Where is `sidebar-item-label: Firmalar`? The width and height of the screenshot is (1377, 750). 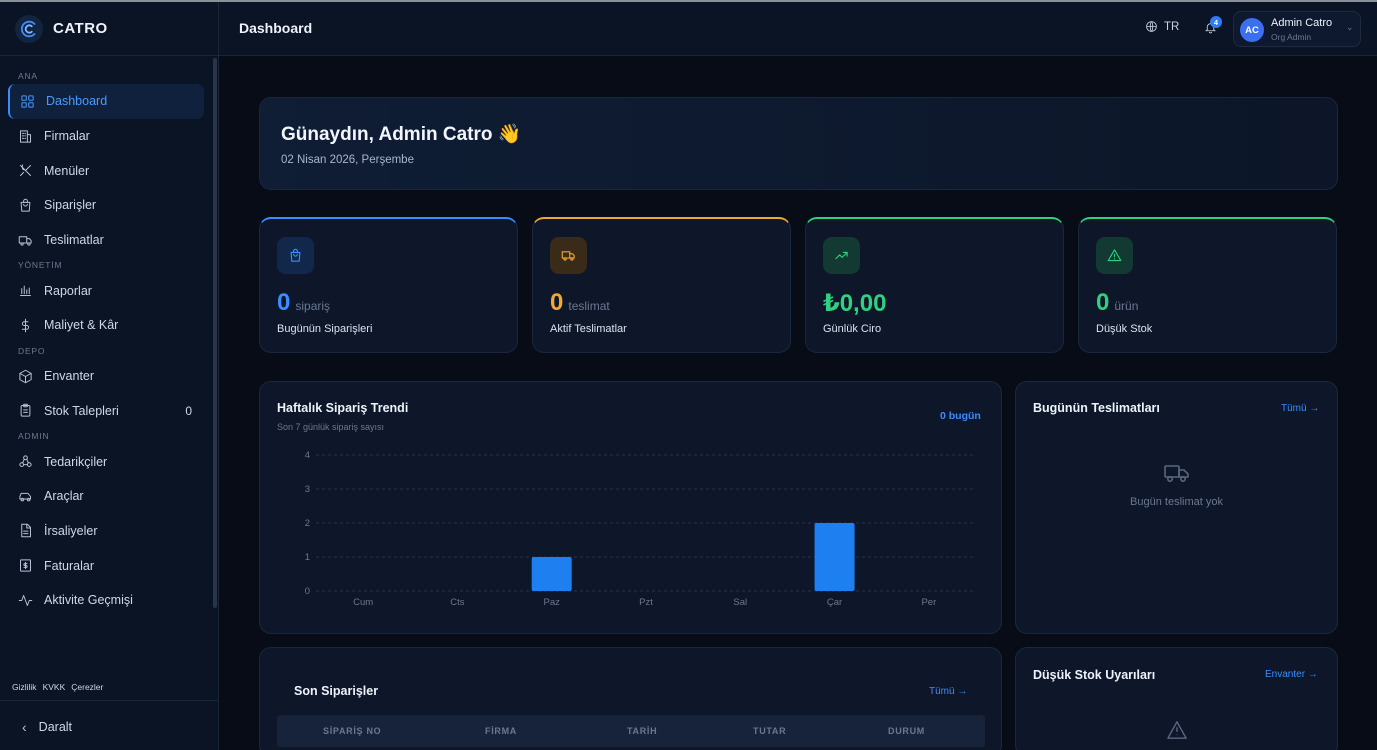 sidebar-item-label: Firmalar is located at coordinates (67, 136).